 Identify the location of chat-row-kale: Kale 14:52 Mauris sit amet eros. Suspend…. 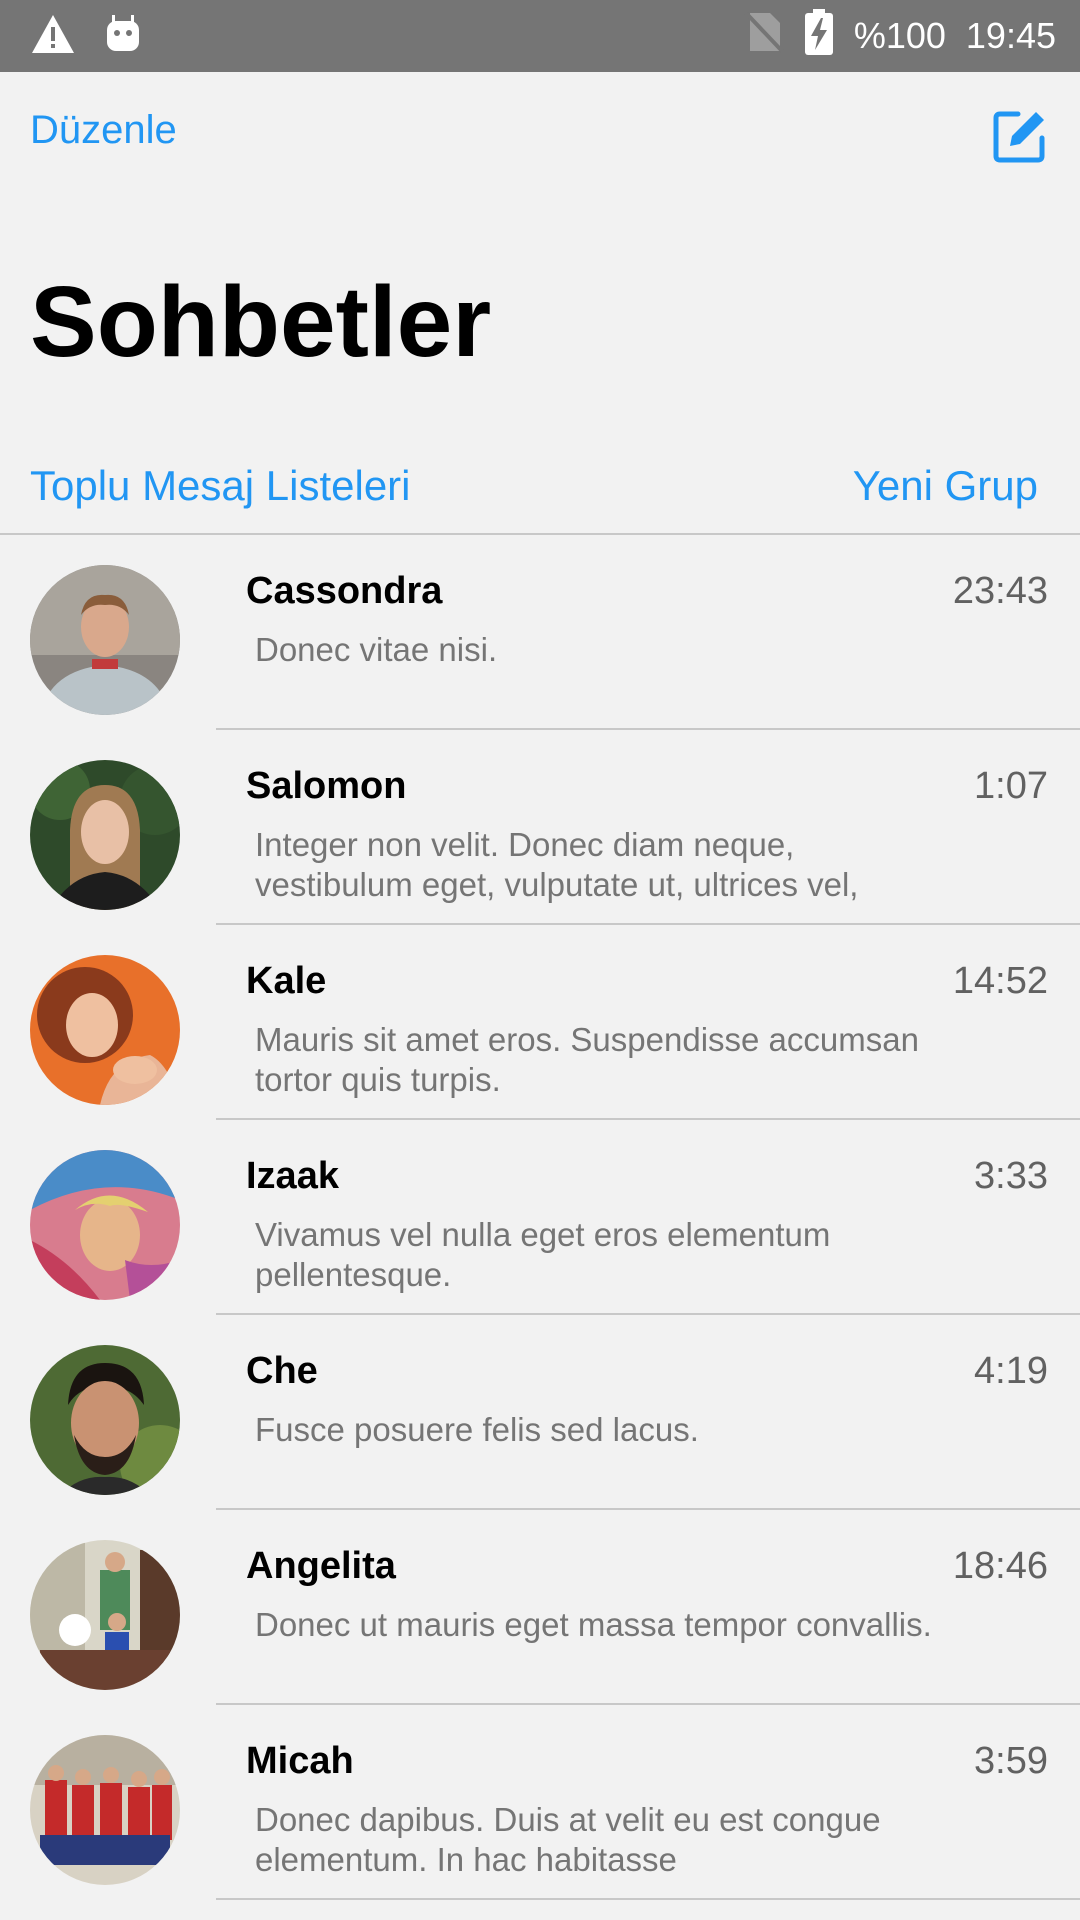
(540, 1022).